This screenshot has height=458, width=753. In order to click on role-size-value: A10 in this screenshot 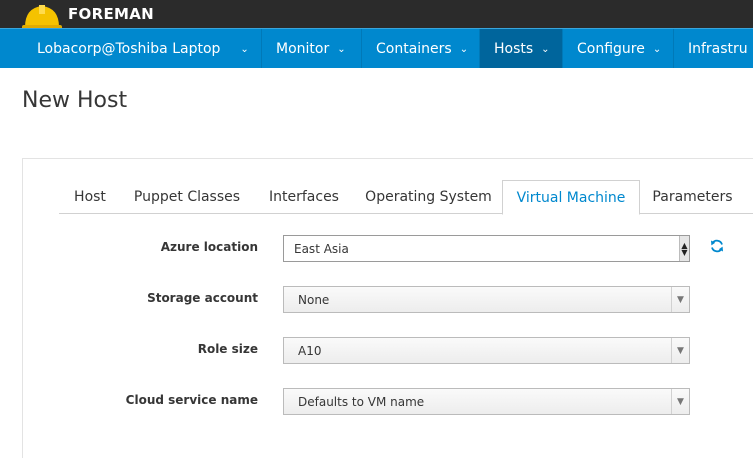, I will do `click(310, 350)`.